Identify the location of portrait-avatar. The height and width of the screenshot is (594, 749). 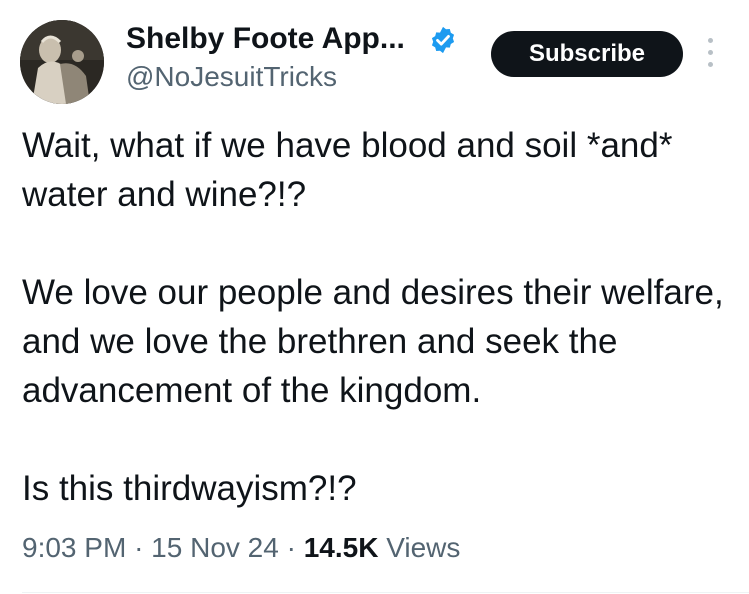
(62, 62).